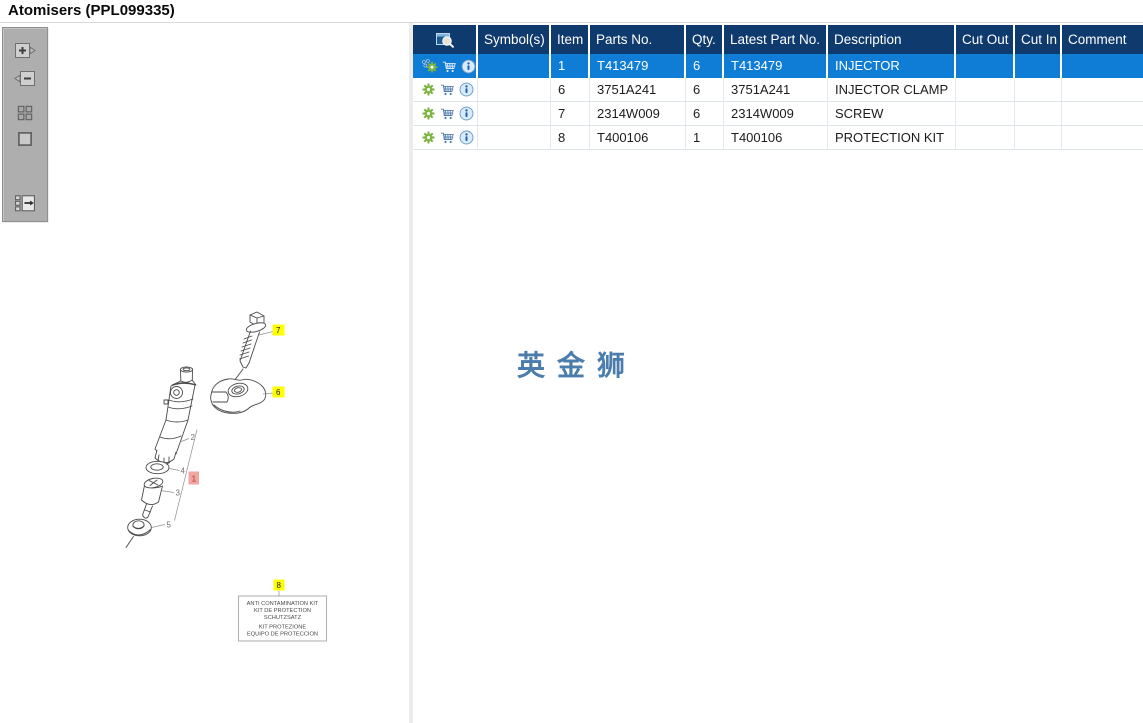  I want to click on cell-item: 6, so click(570, 90).